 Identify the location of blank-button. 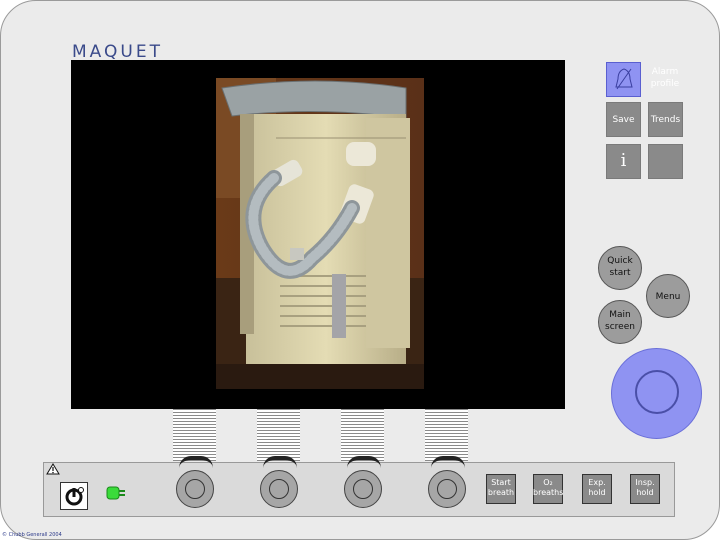
(665, 161).